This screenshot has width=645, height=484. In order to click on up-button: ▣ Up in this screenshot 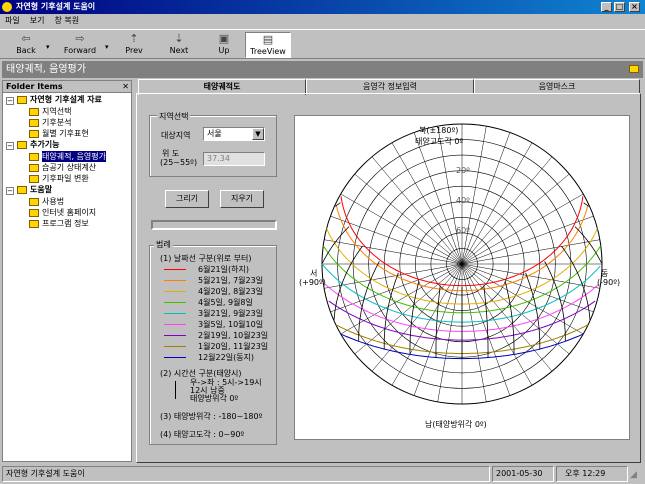, I will do `click(224, 45)`.